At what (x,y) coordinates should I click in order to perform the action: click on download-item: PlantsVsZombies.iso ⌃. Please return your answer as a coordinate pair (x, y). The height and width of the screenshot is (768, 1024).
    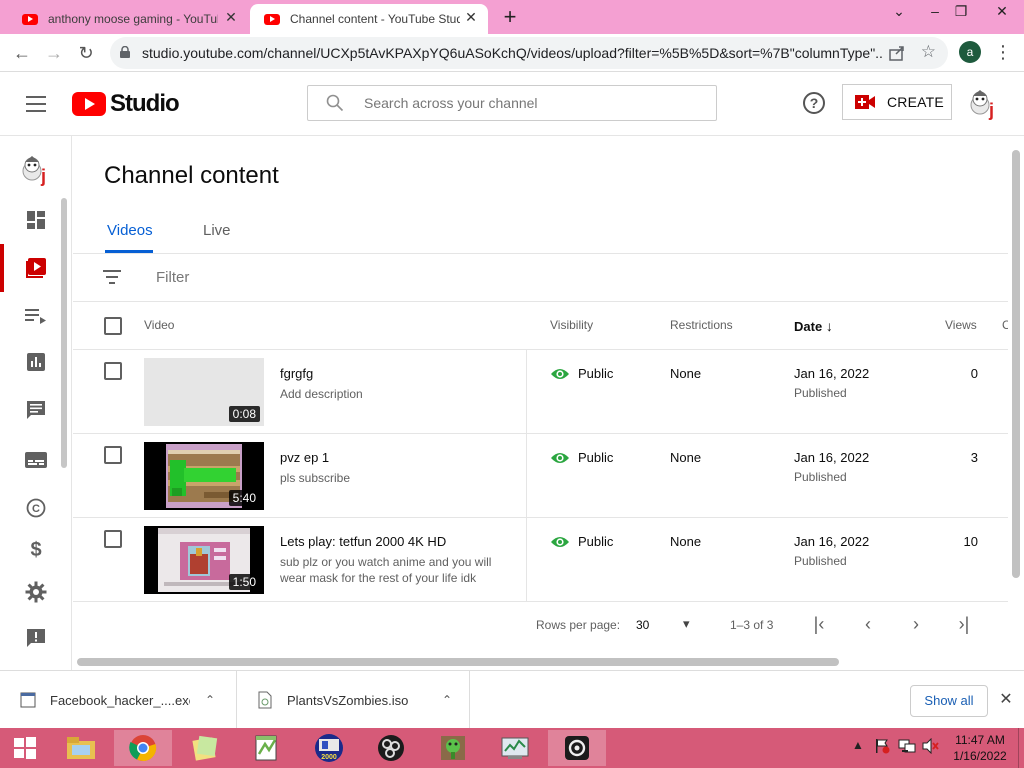
    Looking at the image, I should click on (353, 700).